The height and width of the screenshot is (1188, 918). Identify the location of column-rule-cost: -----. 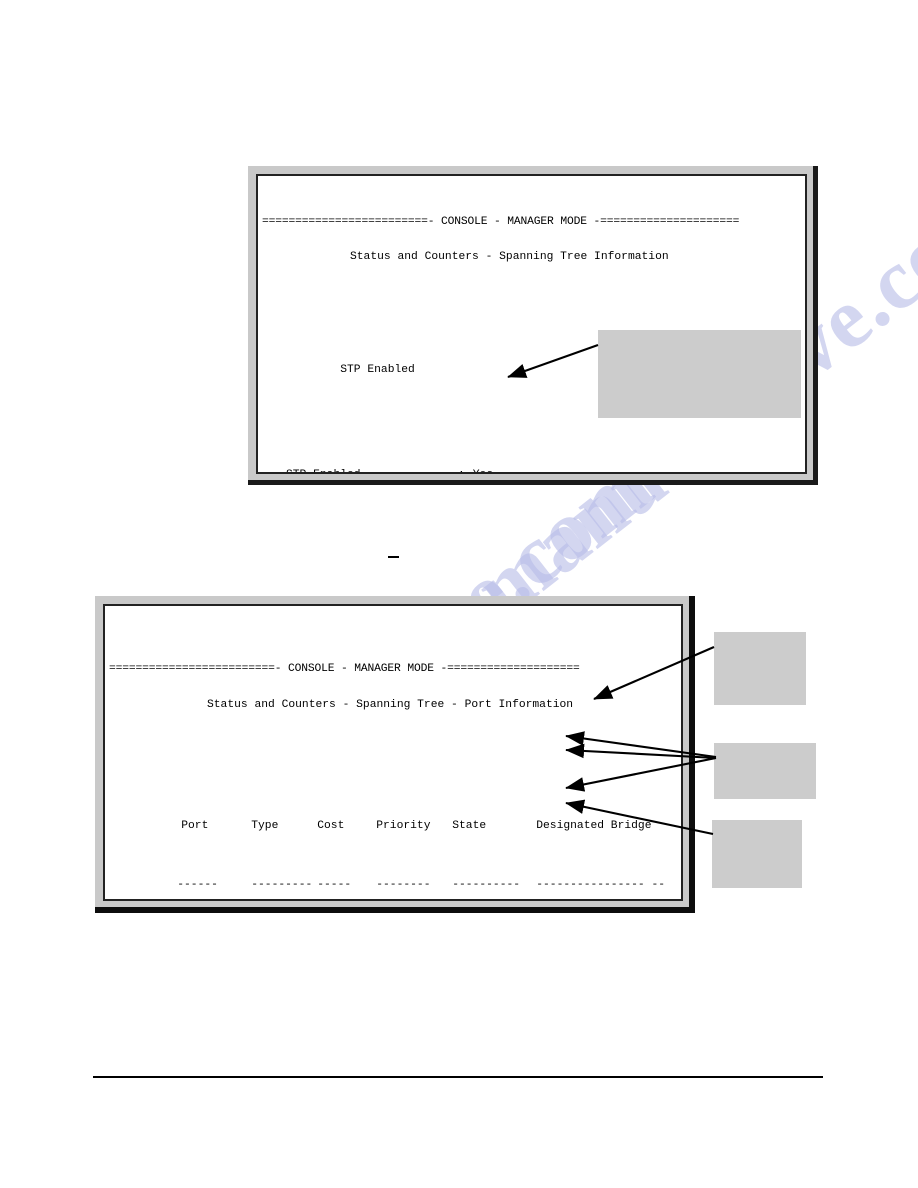
(334, 884).